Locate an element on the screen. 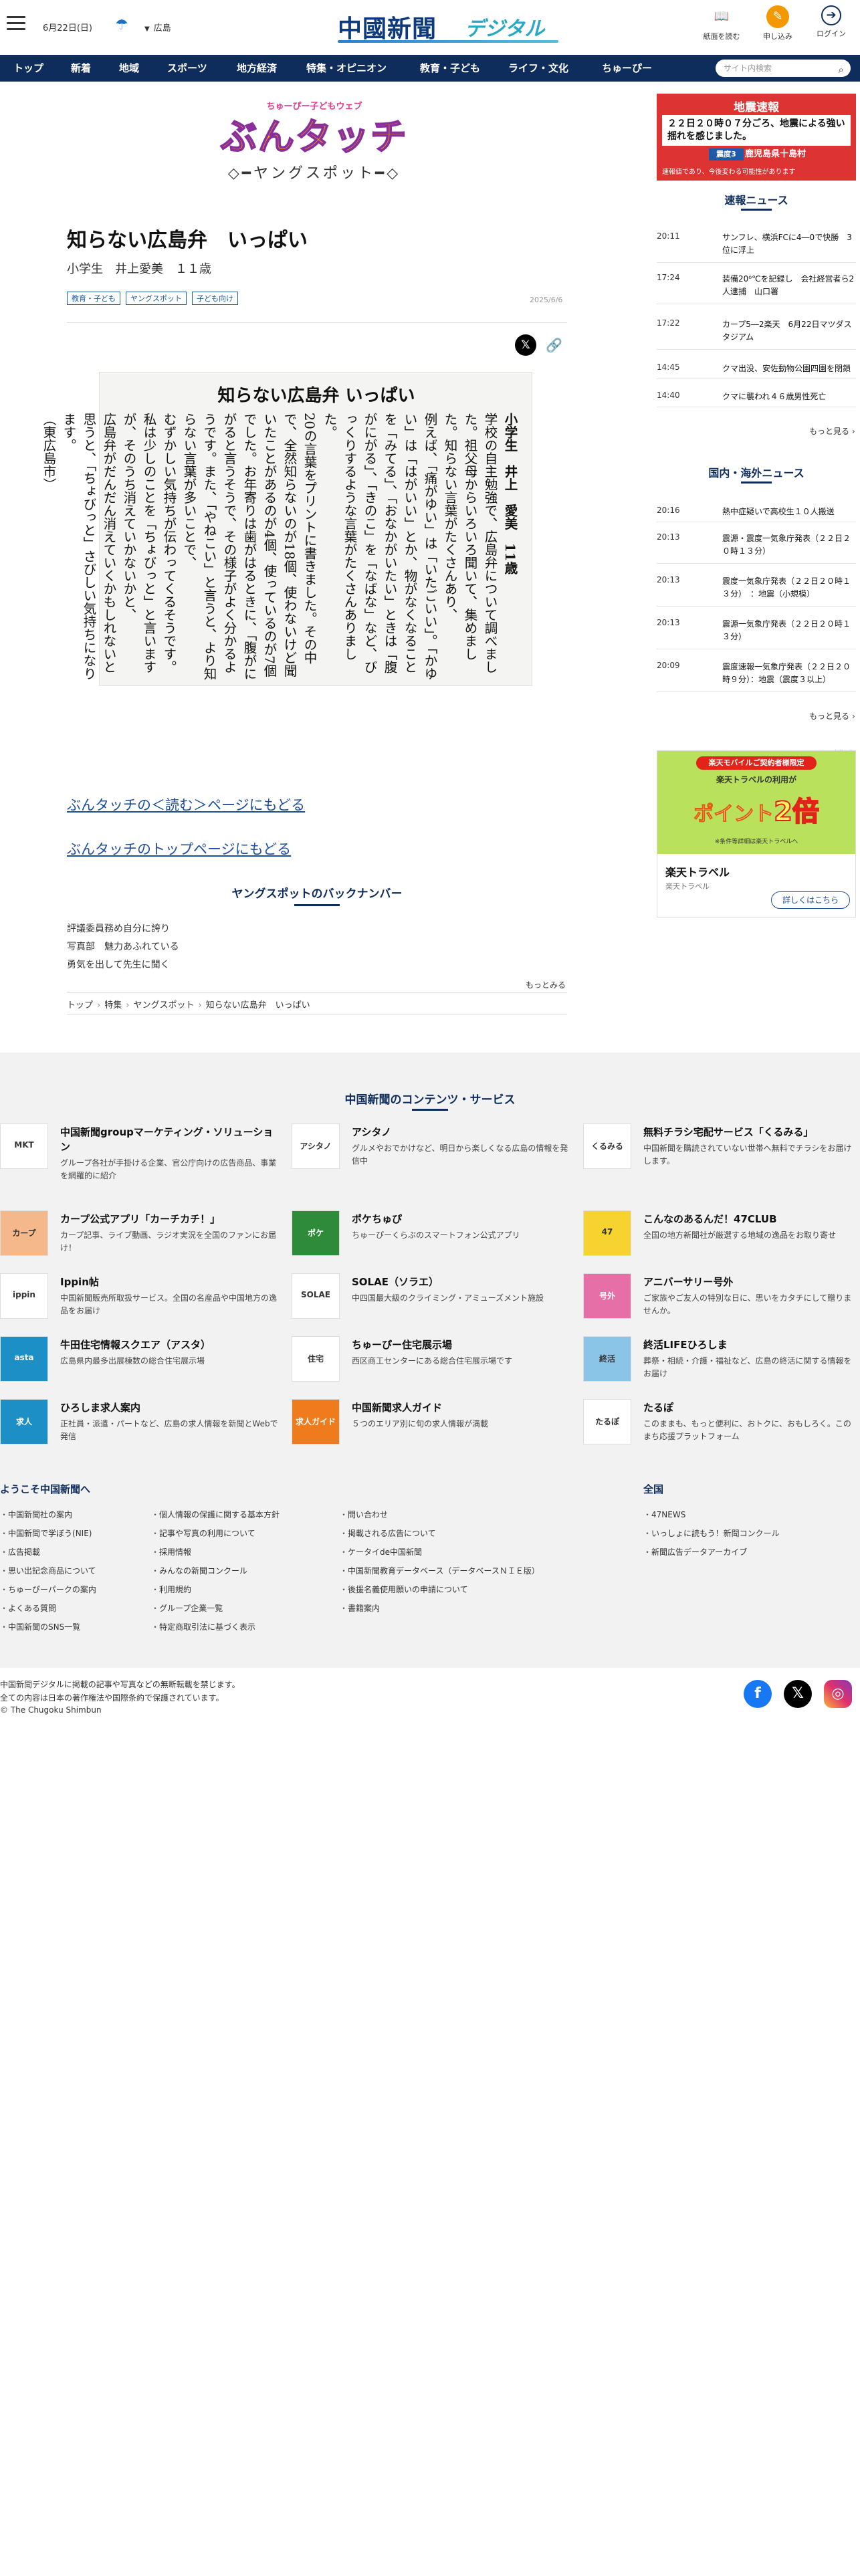  site-logo: 中國新聞 デジタル is located at coordinates (448, 25).